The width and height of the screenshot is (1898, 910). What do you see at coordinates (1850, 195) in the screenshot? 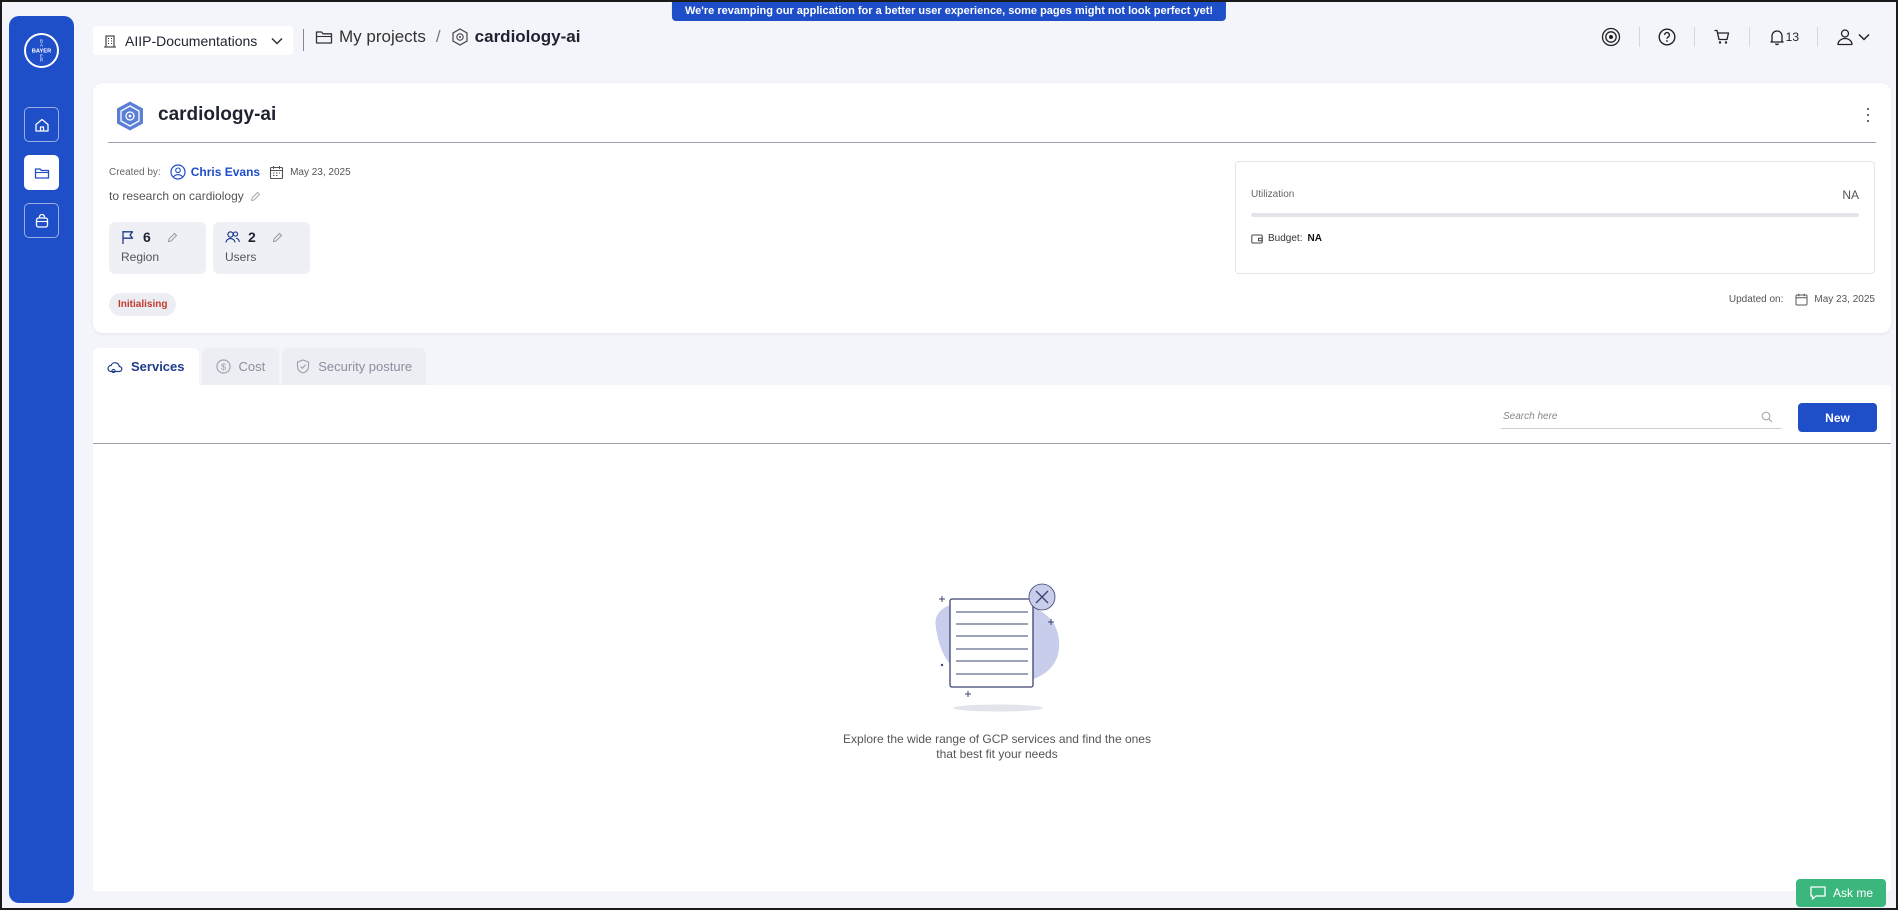
I see `utilization-value: NA` at bounding box center [1850, 195].